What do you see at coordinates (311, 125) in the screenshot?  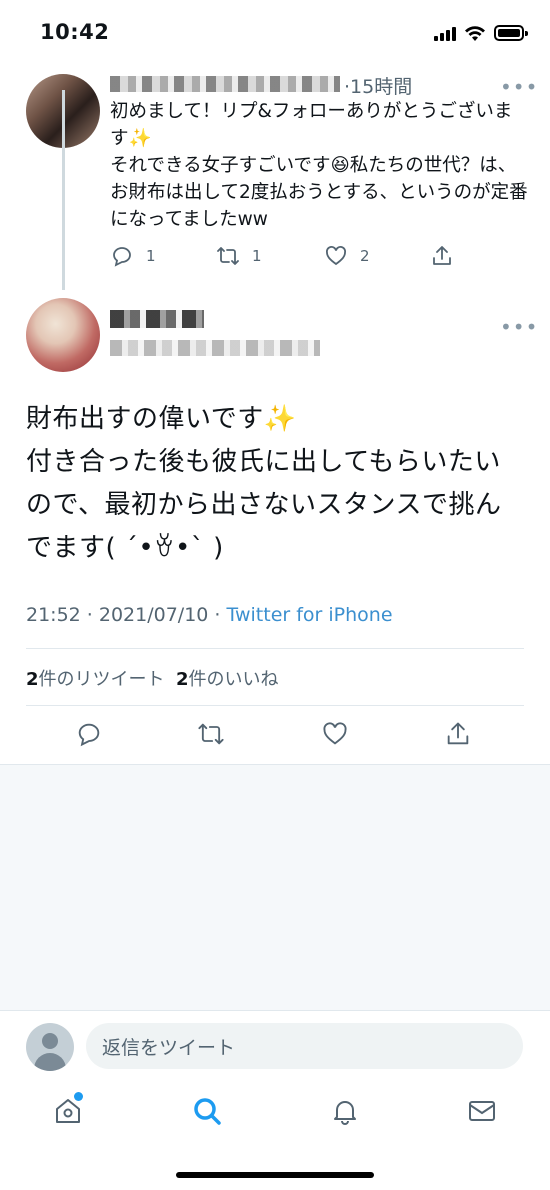 I see `reply-text-line1: 初めまして！リプ&フォローありがとうございます✨` at bounding box center [311, 125].